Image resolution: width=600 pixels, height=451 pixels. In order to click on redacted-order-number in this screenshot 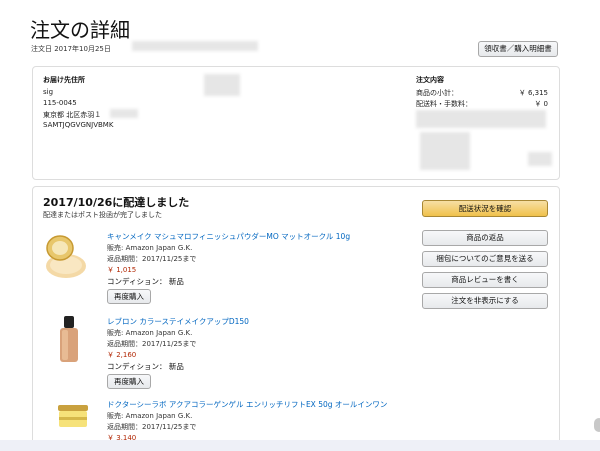, I will do `click(195, 46)`.